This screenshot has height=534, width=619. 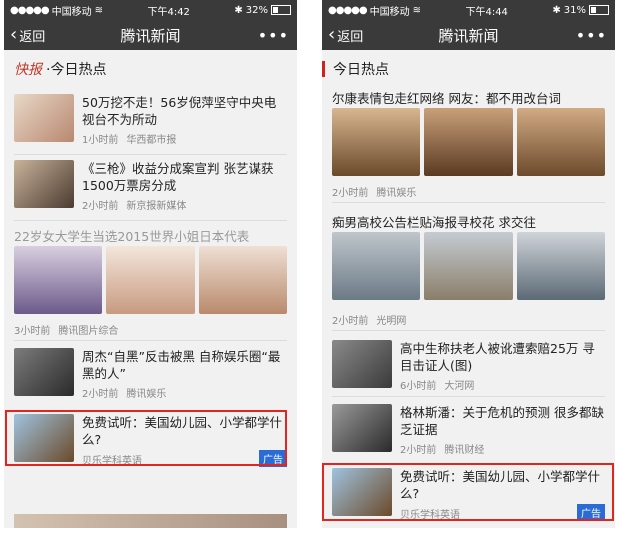 What do you see at coordinates (150, 521) in the screenshot?
I see `next-item-preview` at bounding box center [150, 521].